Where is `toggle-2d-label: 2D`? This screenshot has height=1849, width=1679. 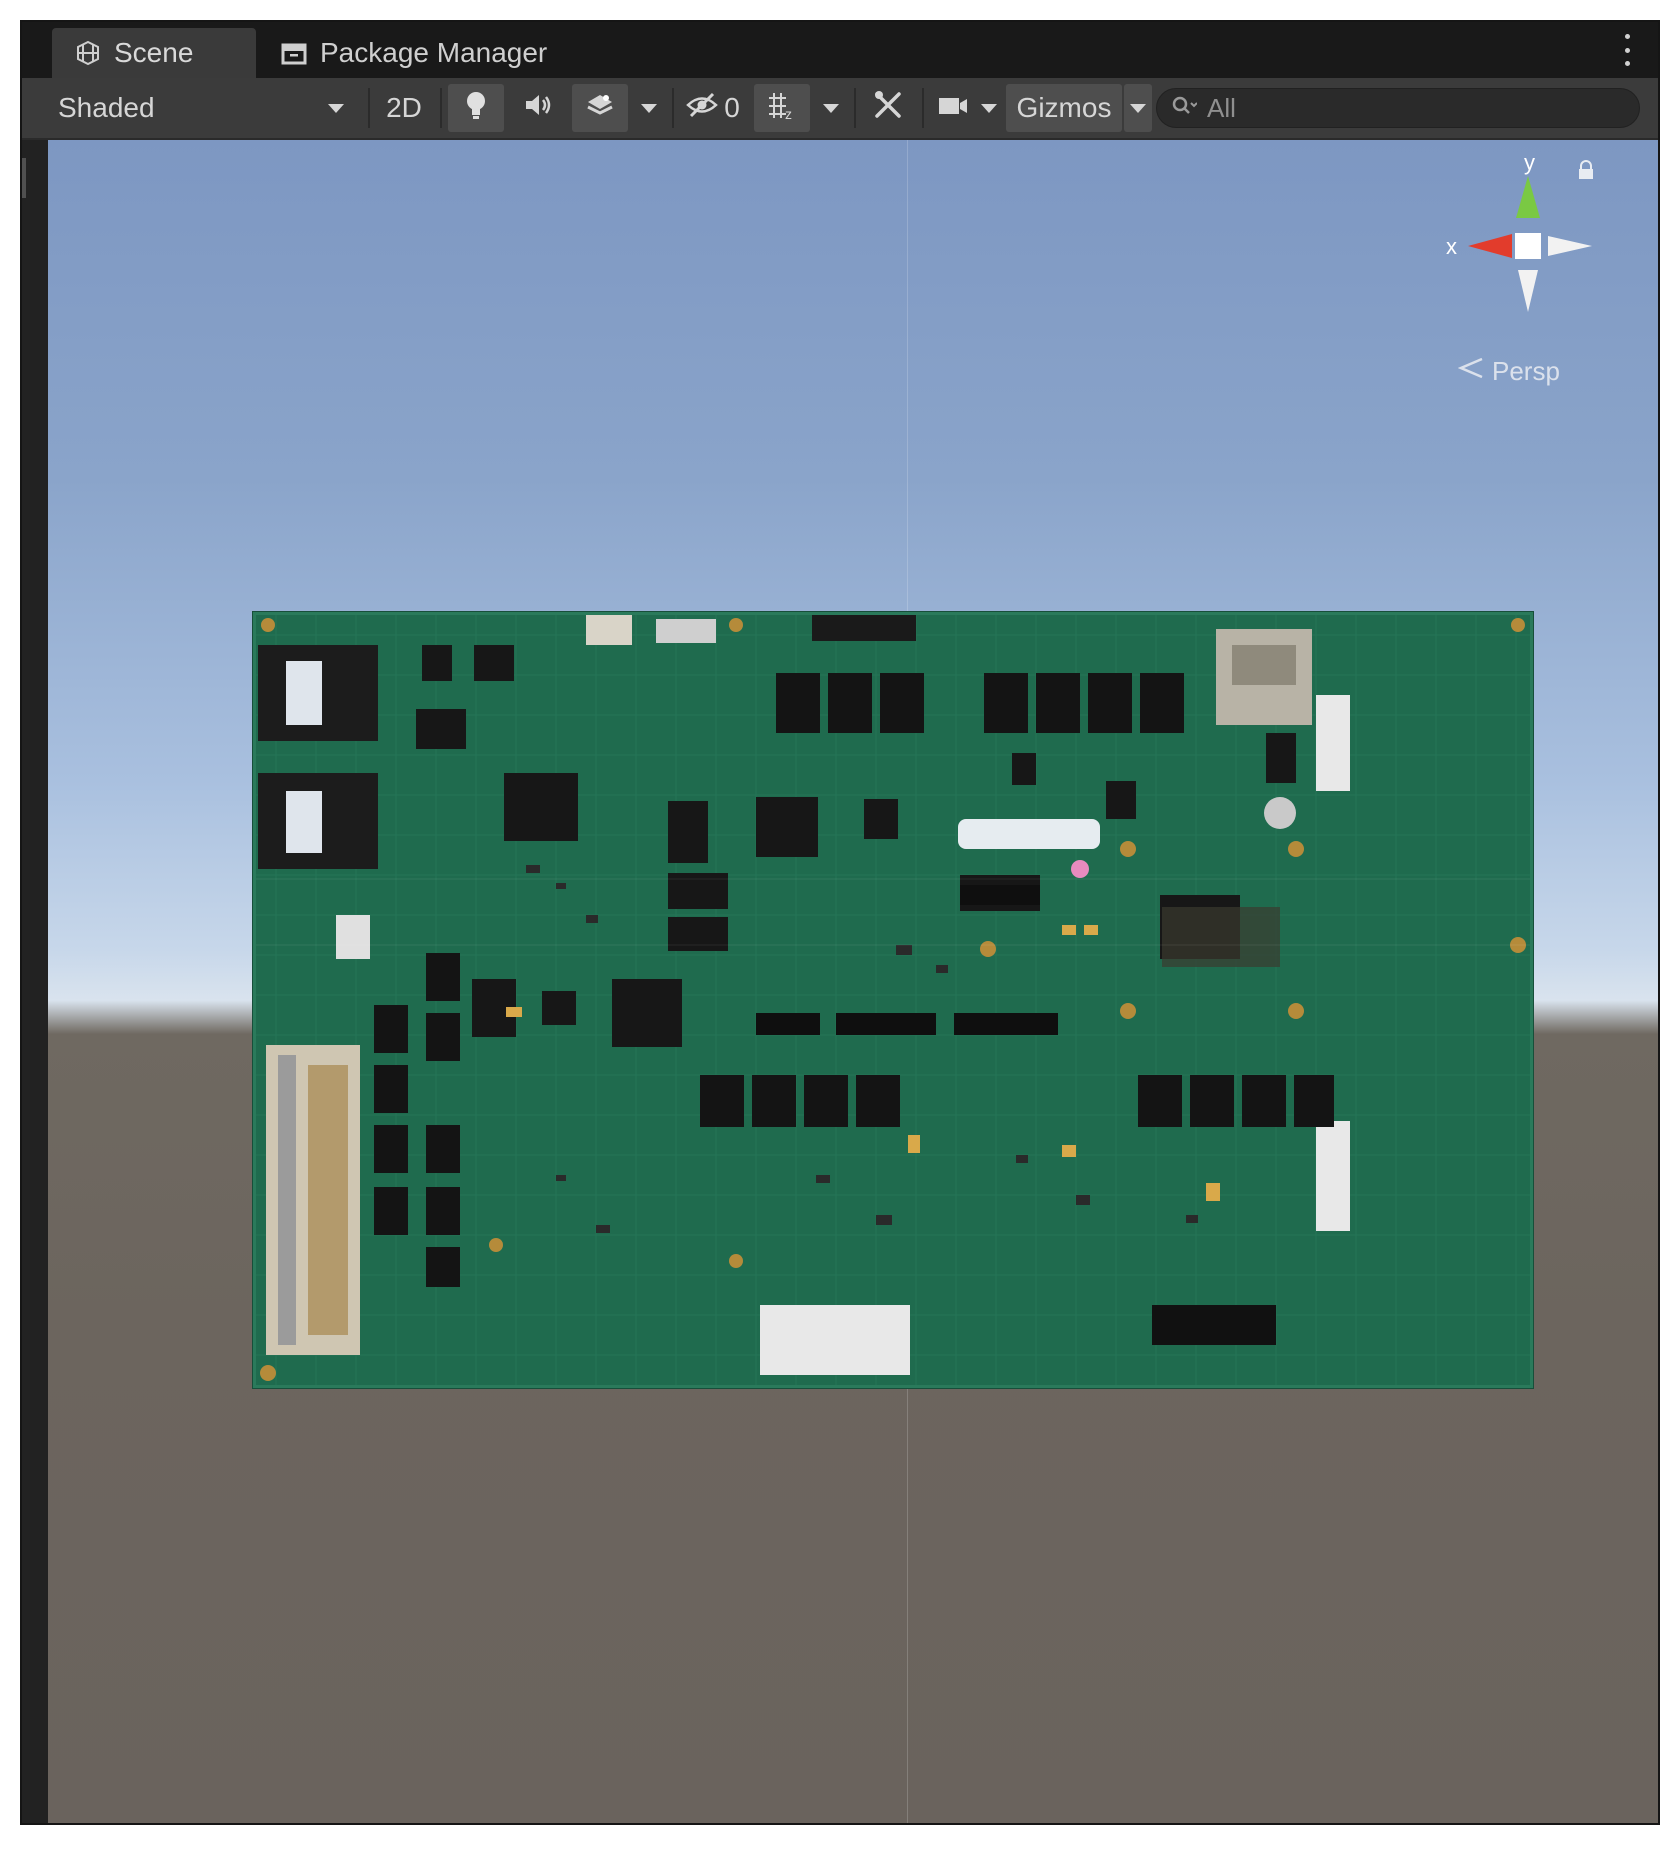
toggle-2d-label: 2D is located at coordinates (404, 107).